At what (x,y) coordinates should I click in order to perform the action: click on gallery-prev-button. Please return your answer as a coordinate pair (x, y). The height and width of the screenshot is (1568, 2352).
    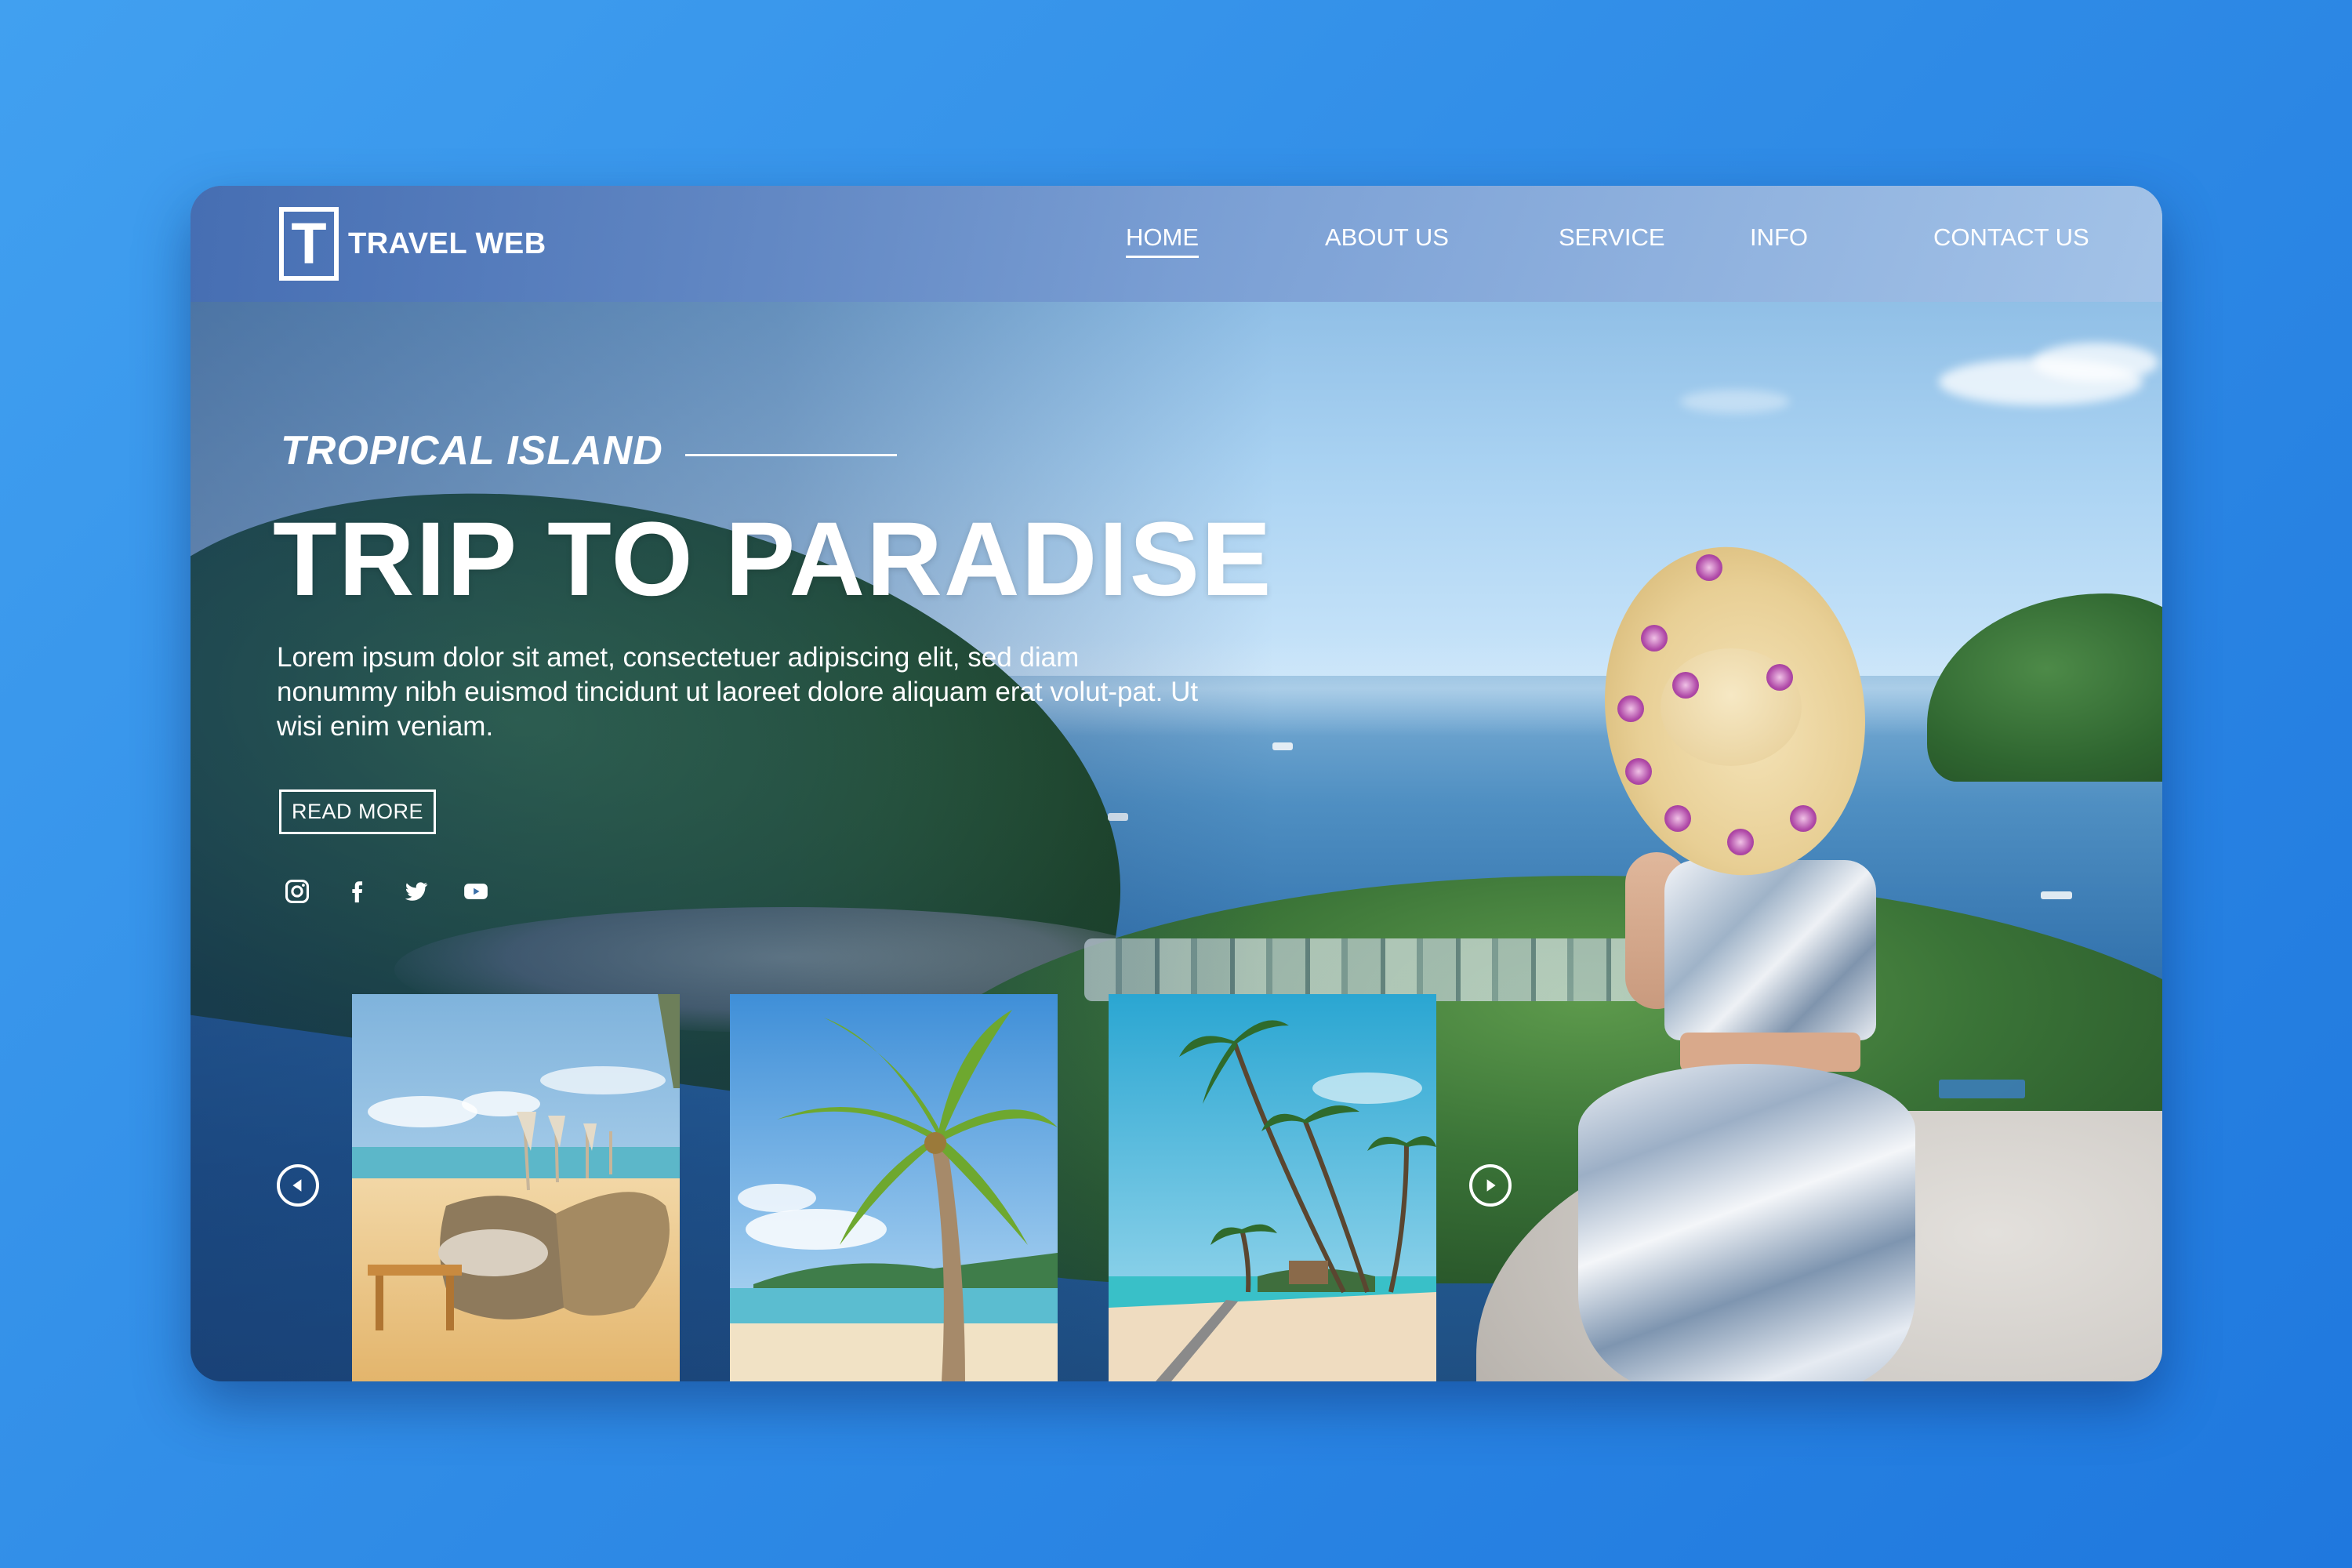
    Looking at the image, I should click on (298, 1185).